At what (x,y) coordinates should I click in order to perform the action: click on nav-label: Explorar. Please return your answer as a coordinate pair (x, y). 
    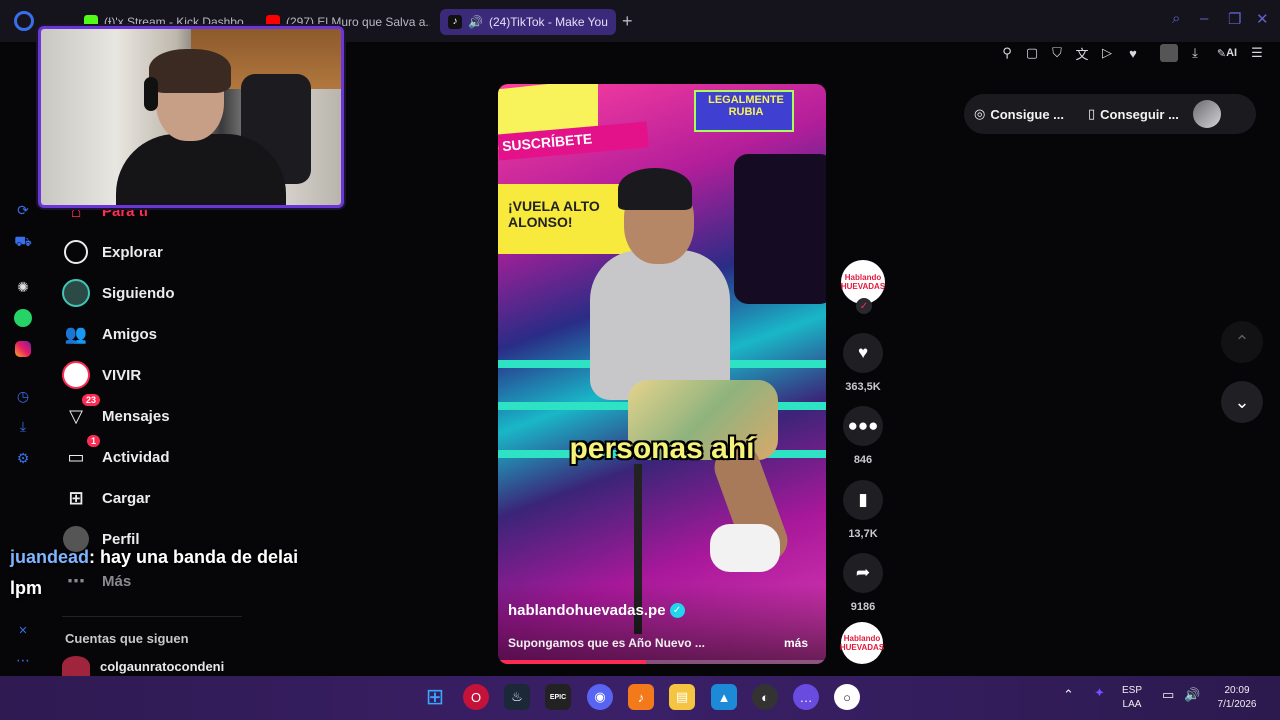
    Looking at the image, I should click on (132, 252).